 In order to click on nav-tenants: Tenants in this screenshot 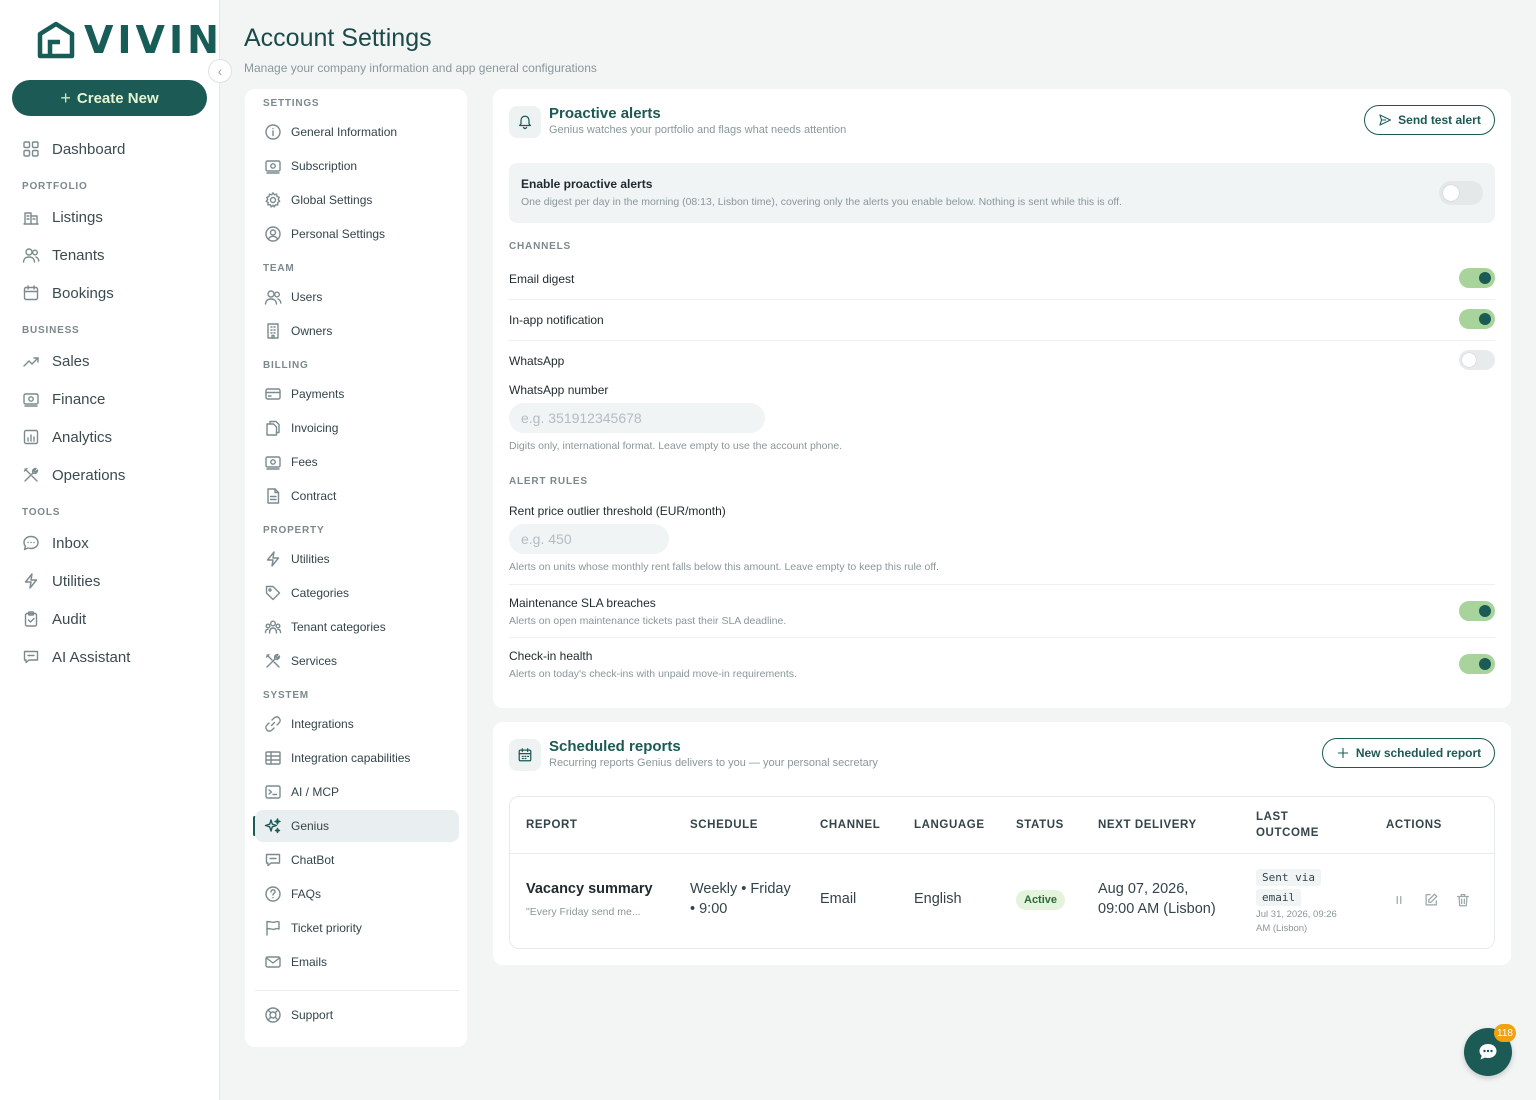, I will do `click(63, 255)`.